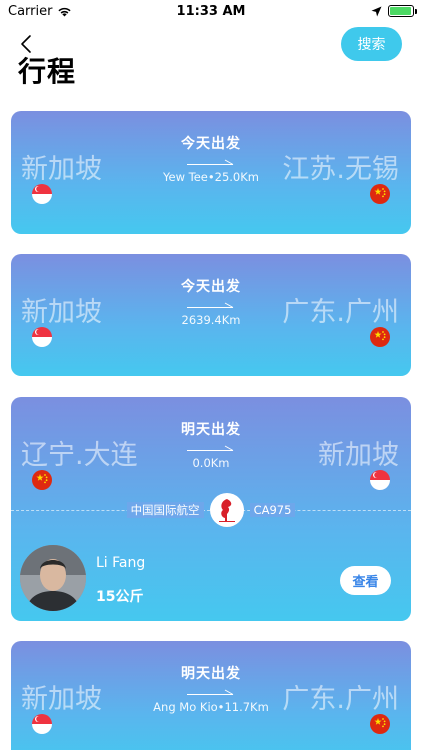 The image size is (422, 750). Describe the element at coordinates (365, 580) in the screenshot. I see `view-button: 查看` at that location.